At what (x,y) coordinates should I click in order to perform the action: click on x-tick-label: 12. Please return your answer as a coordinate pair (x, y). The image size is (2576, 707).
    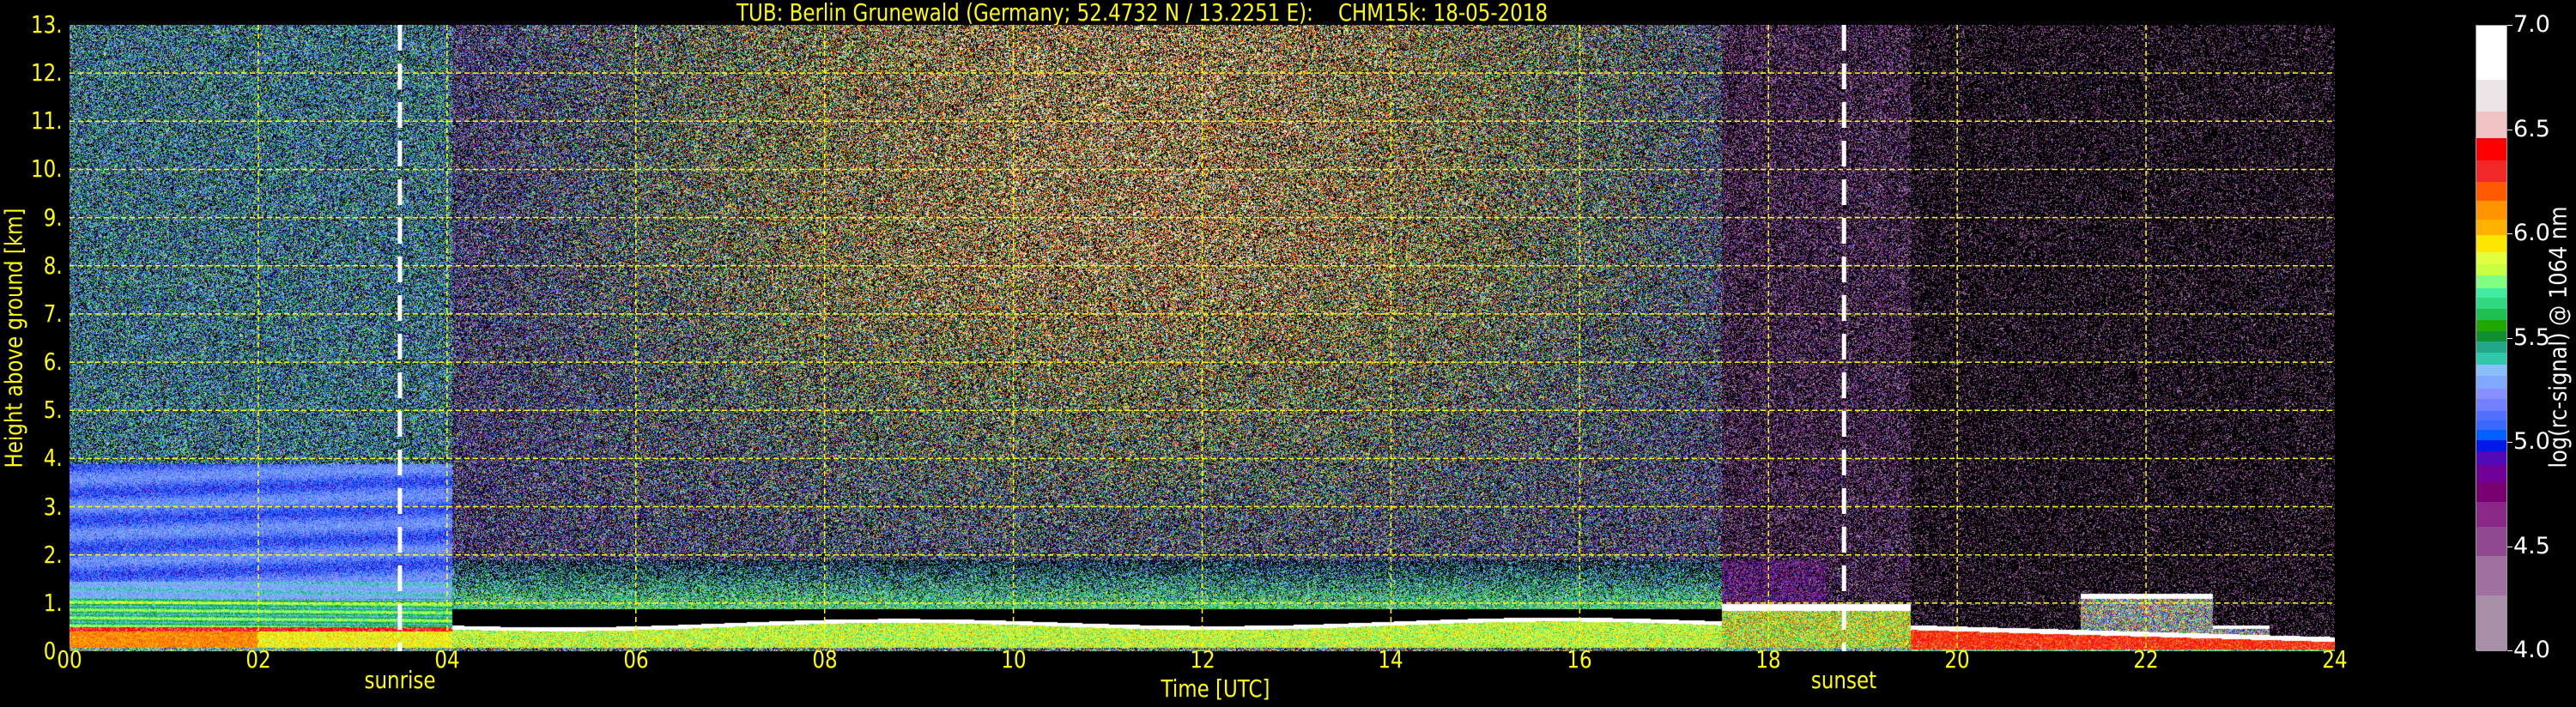
    Looking at the image, I should click on (1202, 659).